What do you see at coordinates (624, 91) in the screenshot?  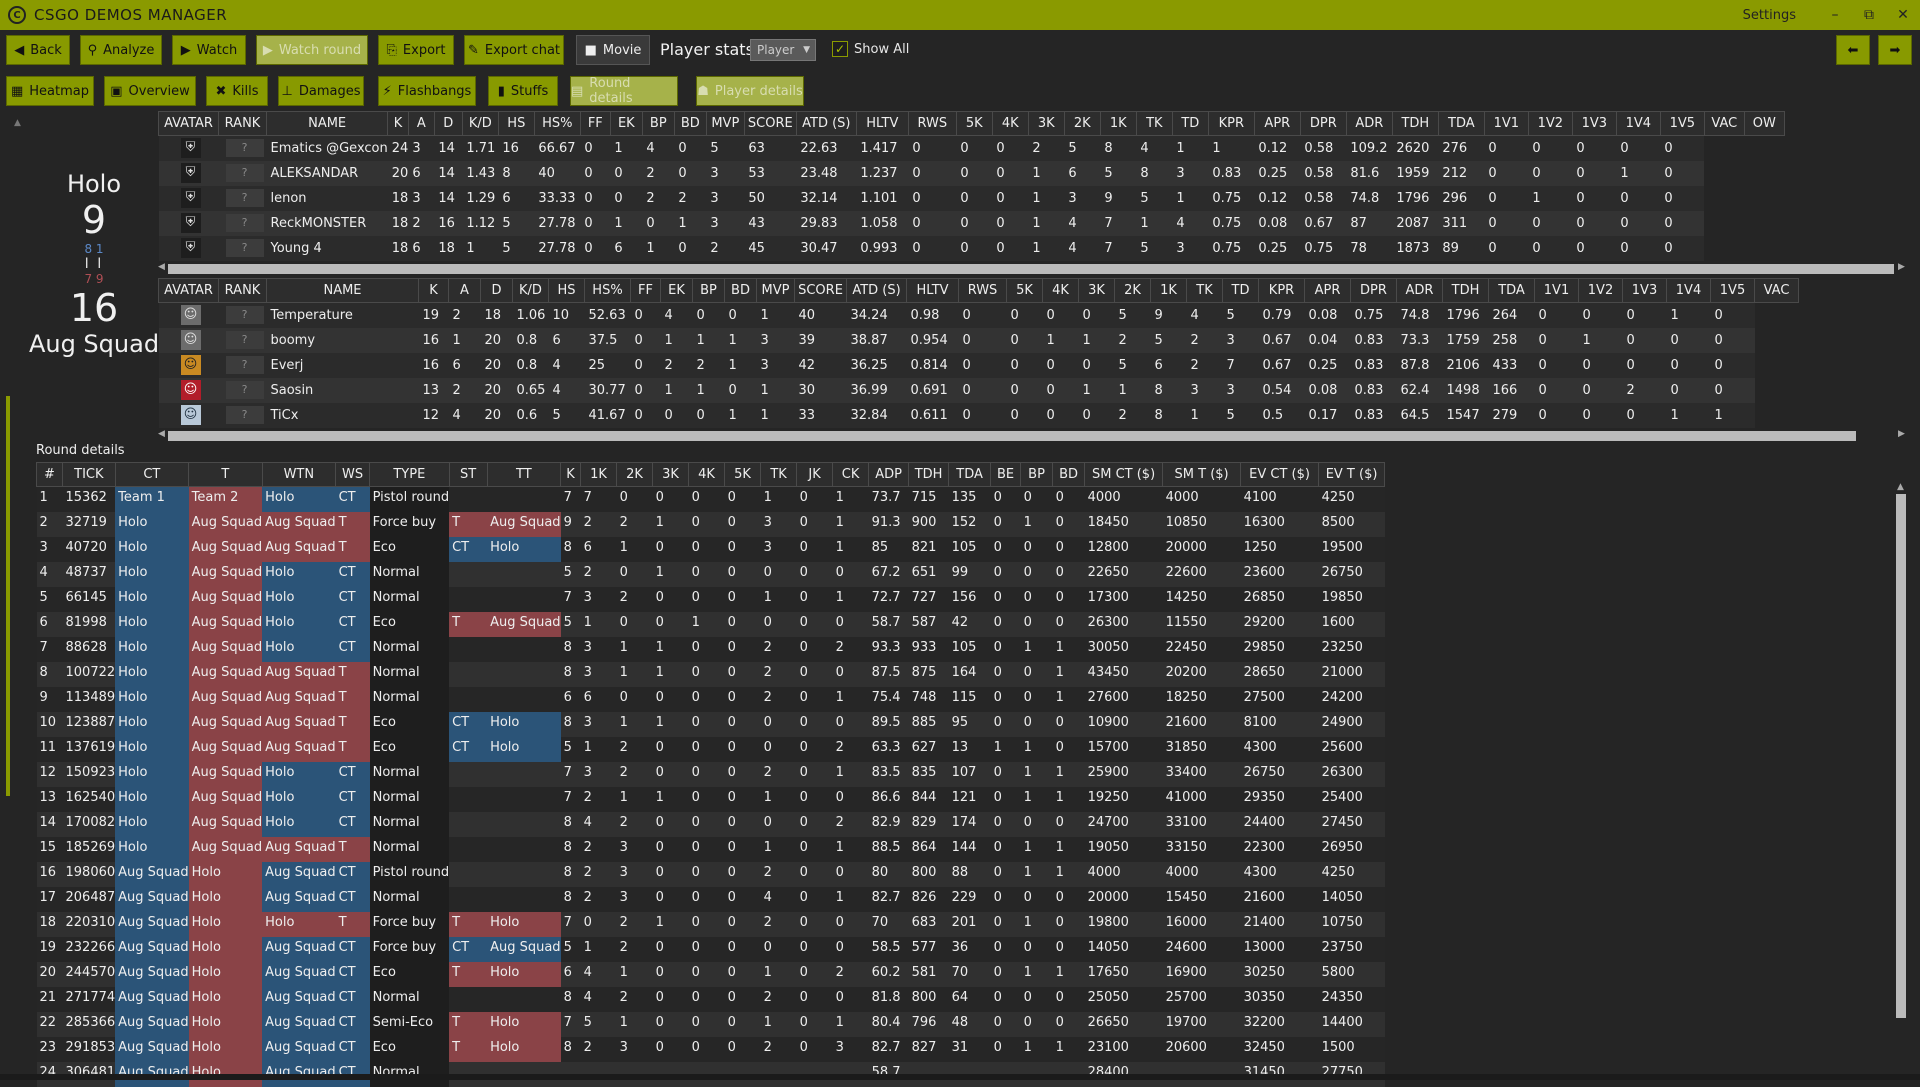 I see `round-details-button: ▤ Round details` at bounding box center [624, 91].